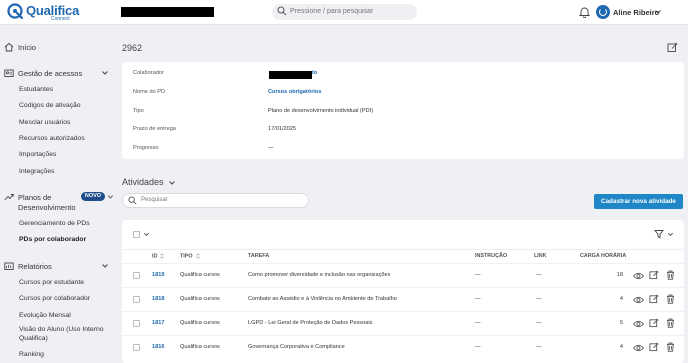 The image size is (688, 363). What do you see at coordinates (47, 207) in the screenshot?
I see `sidebar-group-label-line2: Desenvolvimento` at bounding box center [47, 207].